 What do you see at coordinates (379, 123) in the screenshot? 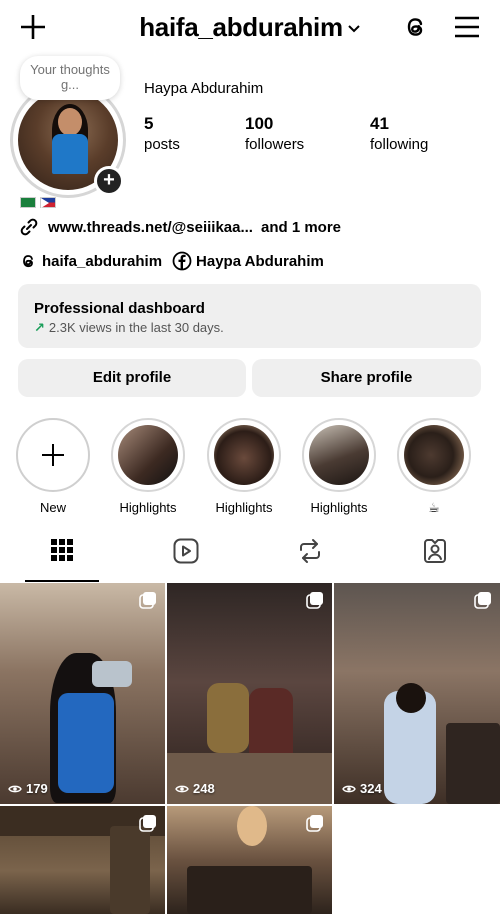
I see `following-count: 41` at bounding box center [379, 123].